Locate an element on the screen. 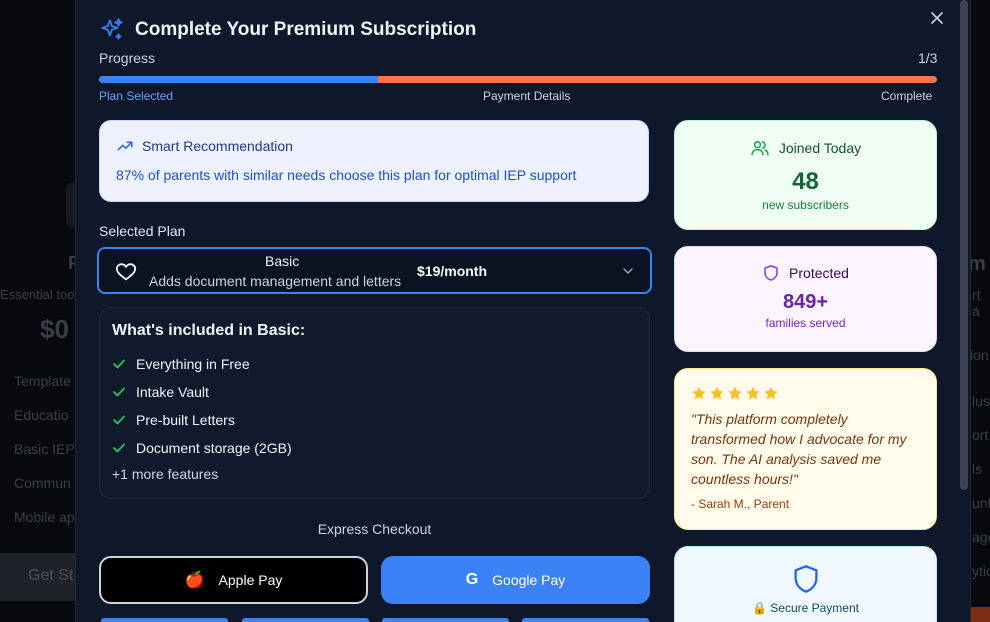 The width and height of the screenshot is (990, 622). secure-payment-card: 🔒 Secure Payment is located at coordinates (805, 584).